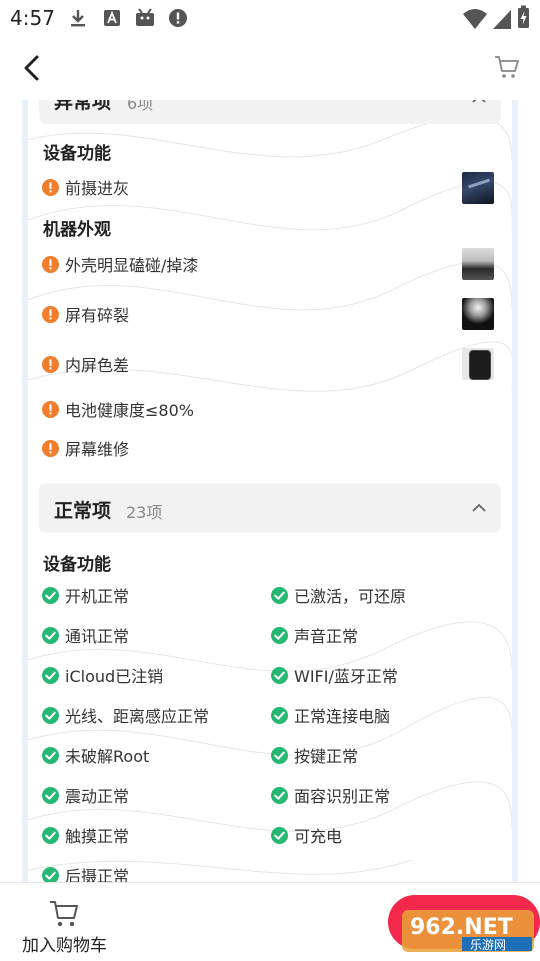 This screenshot has height=961, width=540. Describe the element at coordinates (78, 18) in the screenshot. I see `download-icon` at that location.